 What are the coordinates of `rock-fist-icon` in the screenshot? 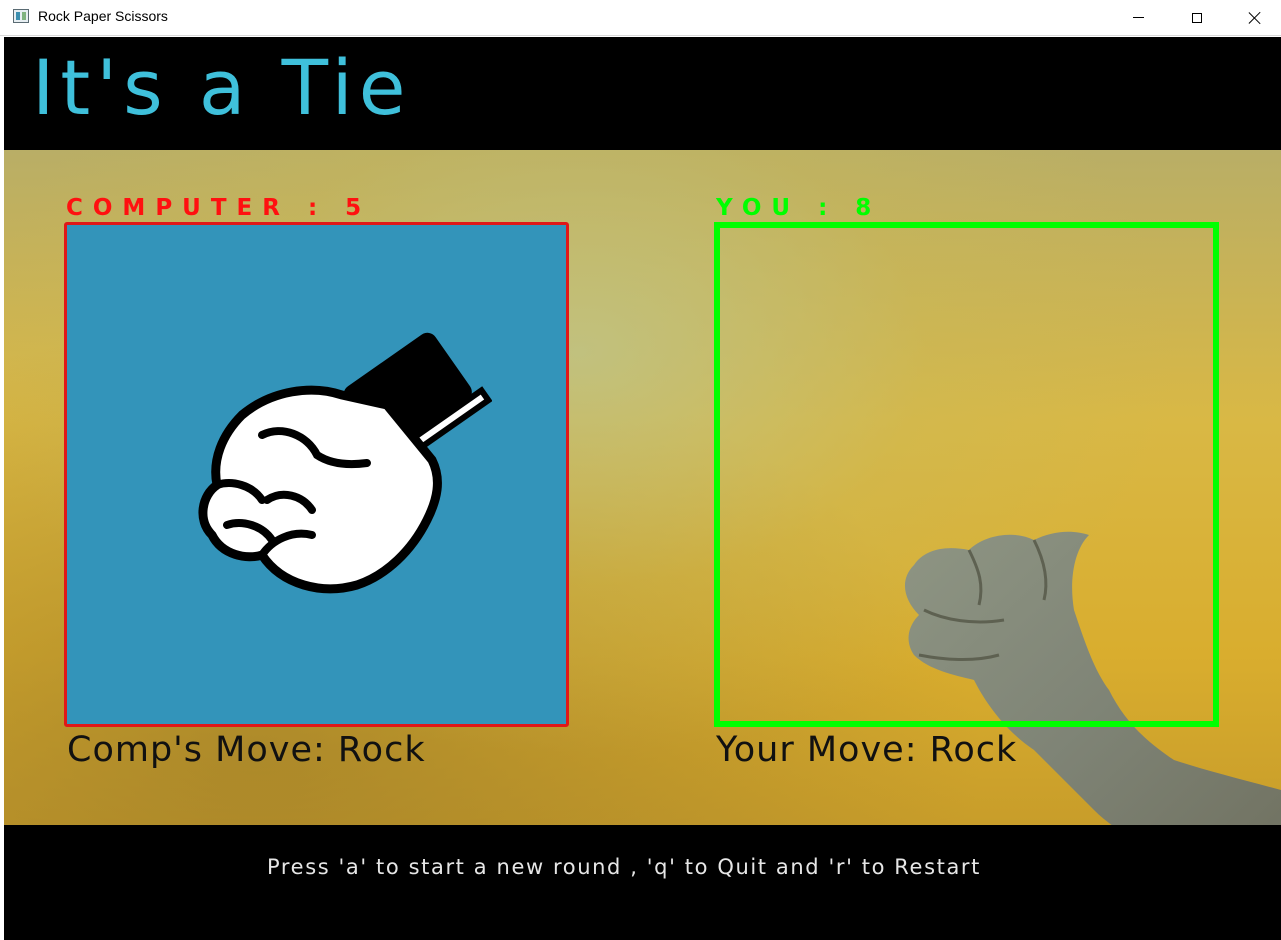 It's located at (345, 463).